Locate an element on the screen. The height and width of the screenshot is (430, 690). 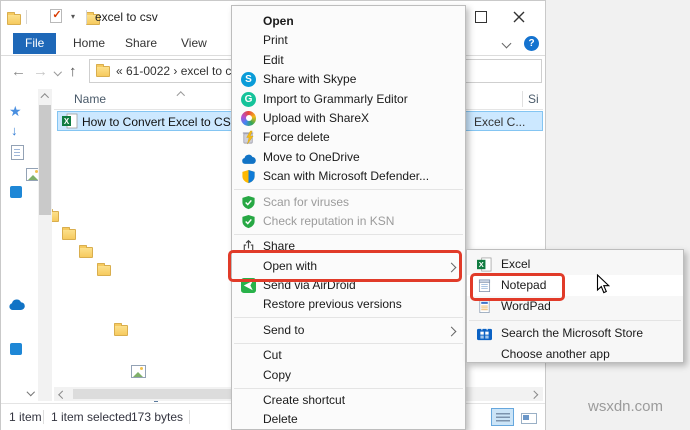
menu-item-share: Share is located at coordinates (348, 246).